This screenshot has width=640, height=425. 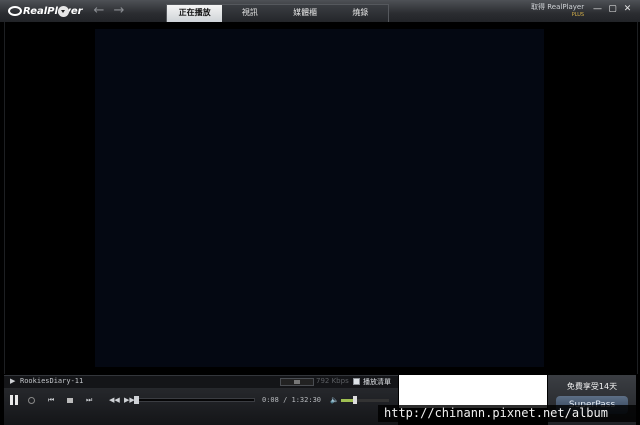 What do you see at coordinates (332, 381) in the screenshot?
I see `bitrate-text: 792 Kbps` at bounding box center [332, 381].